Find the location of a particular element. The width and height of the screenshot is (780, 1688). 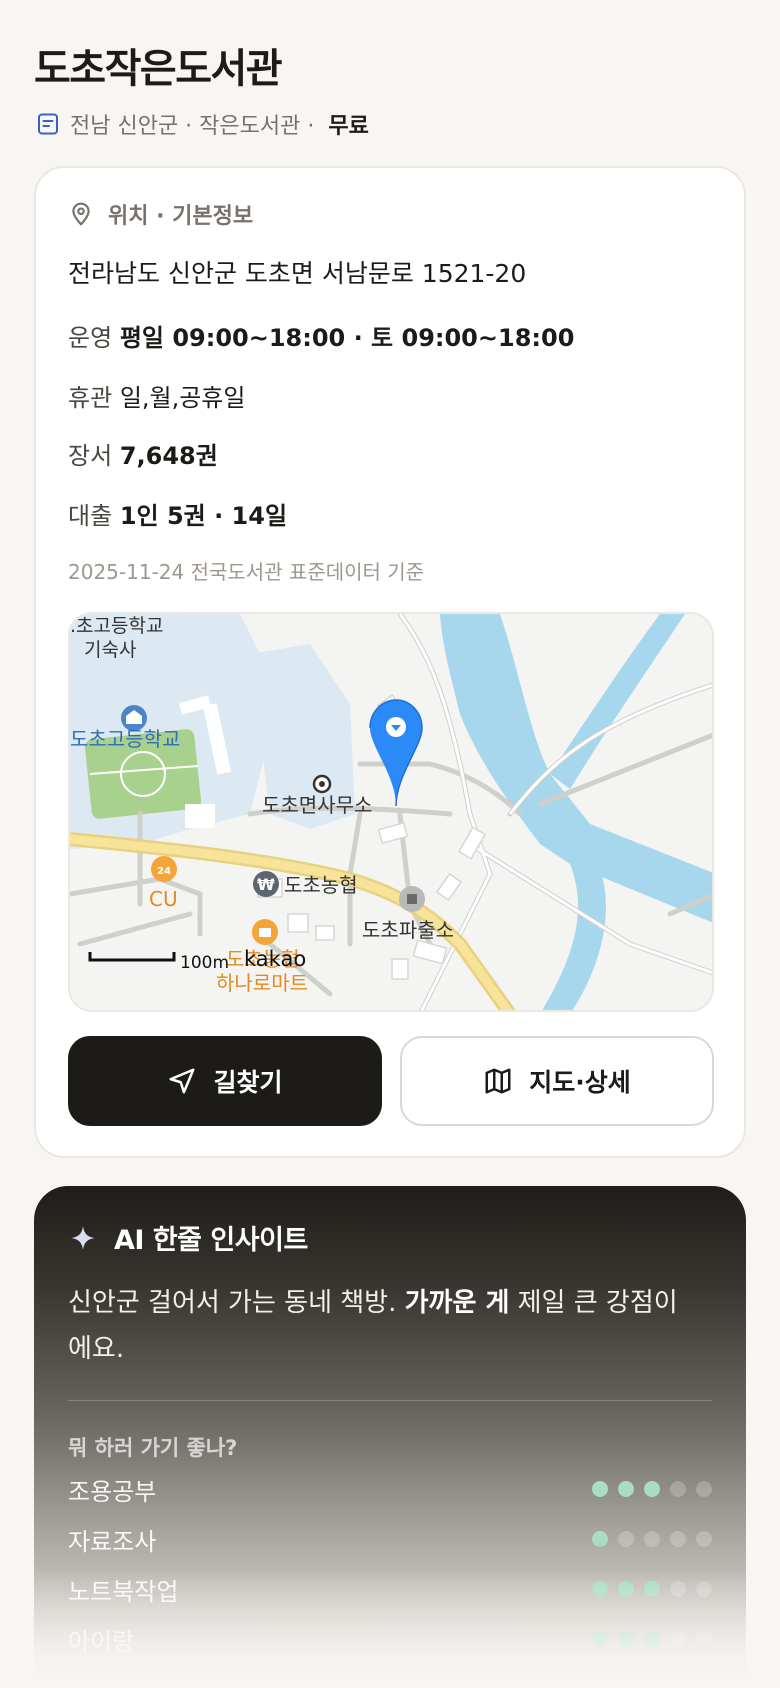

activity-name: 조용공부 is located at coordinates (112, 1491).